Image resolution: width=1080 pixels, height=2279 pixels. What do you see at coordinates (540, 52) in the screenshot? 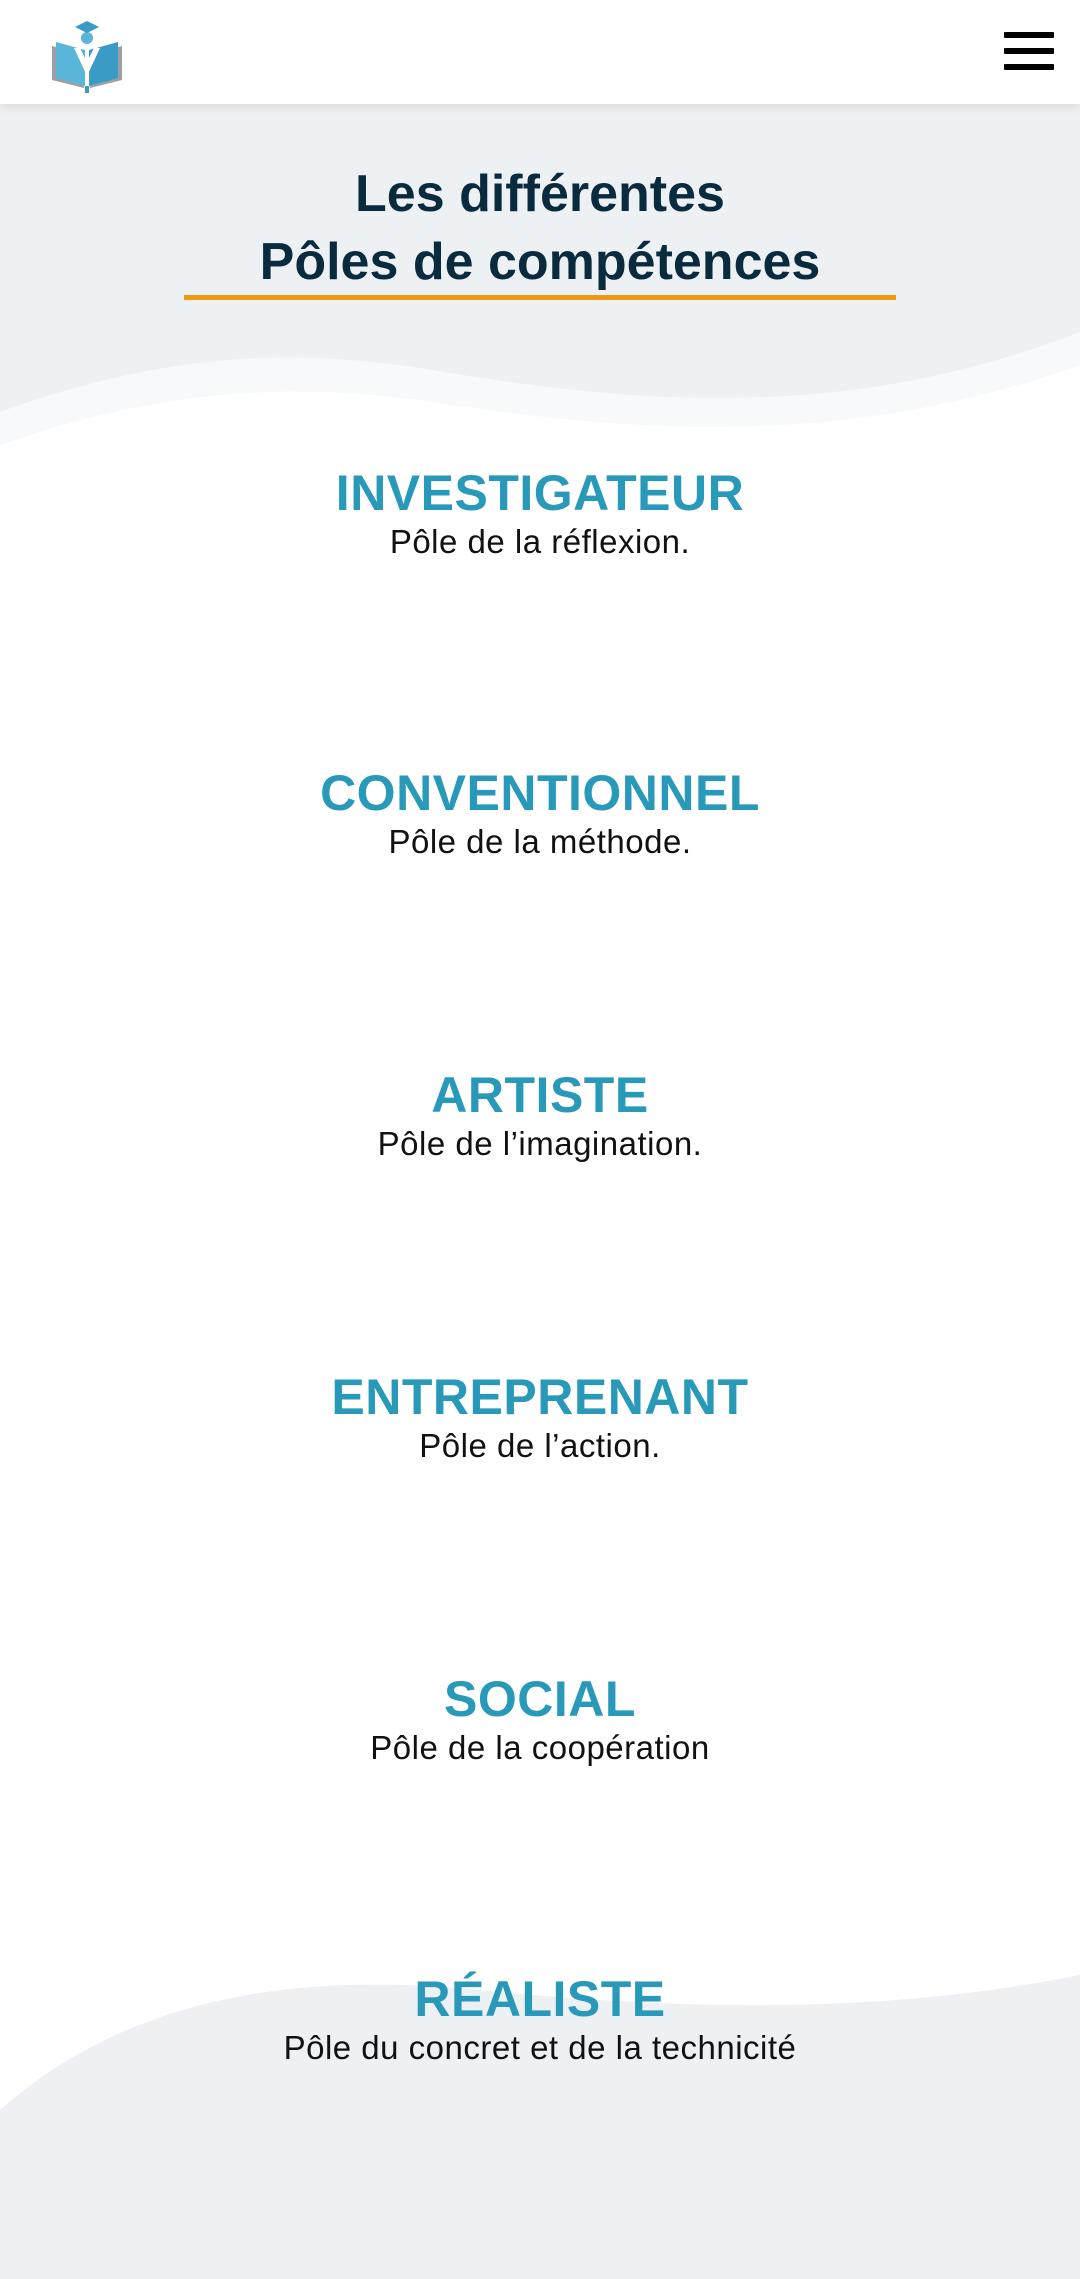
I see `top-navbar` at bounding box center [540, 52].